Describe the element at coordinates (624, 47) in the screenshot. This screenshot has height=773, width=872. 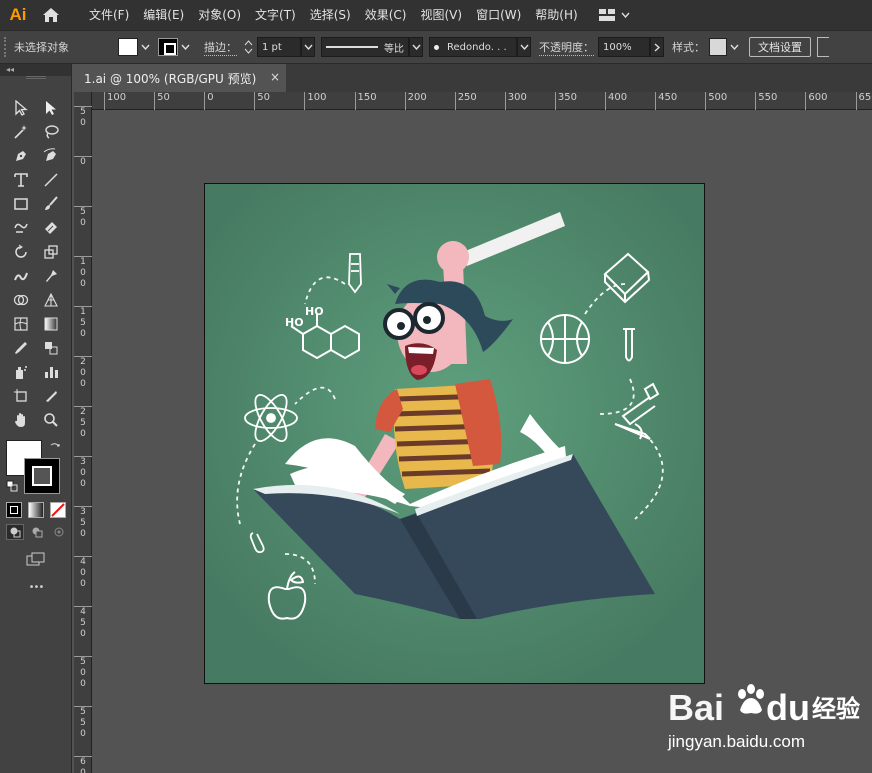
I see `opacity-field: 100%` at that location.